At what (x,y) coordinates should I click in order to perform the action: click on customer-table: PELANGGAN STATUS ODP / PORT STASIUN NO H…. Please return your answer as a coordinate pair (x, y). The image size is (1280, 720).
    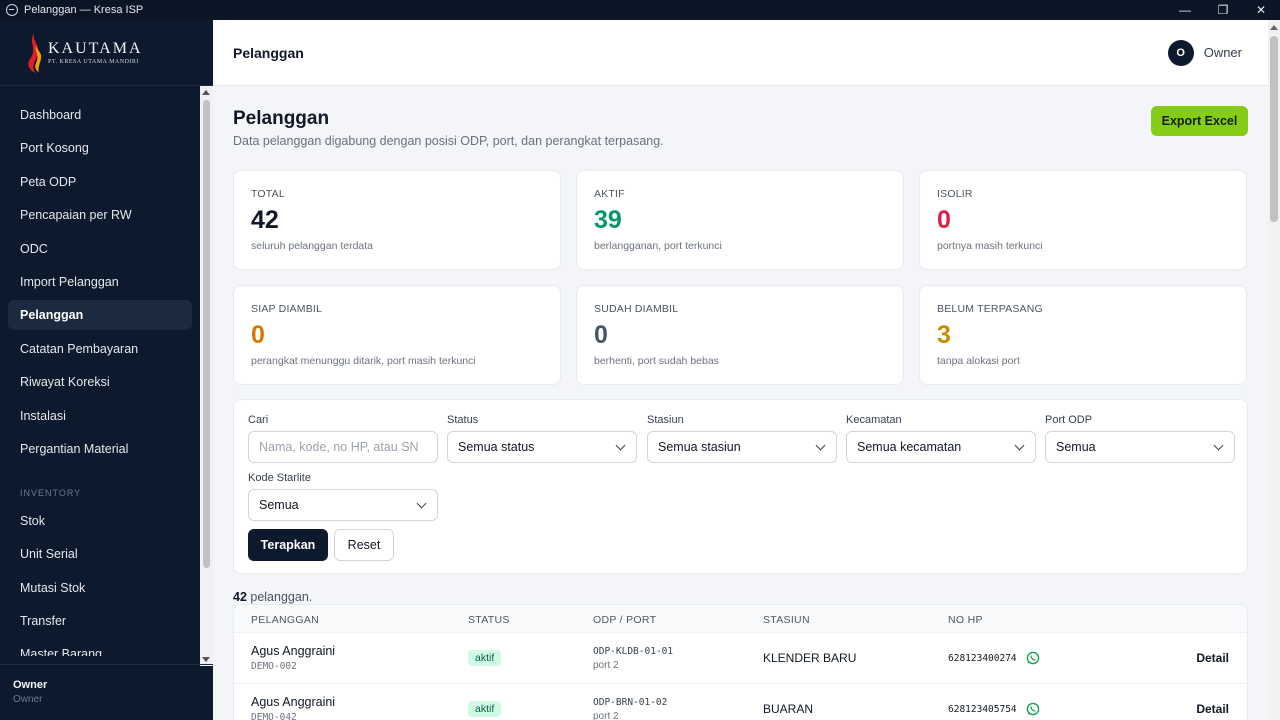
    Looking at the image, I should click on (740, 662).